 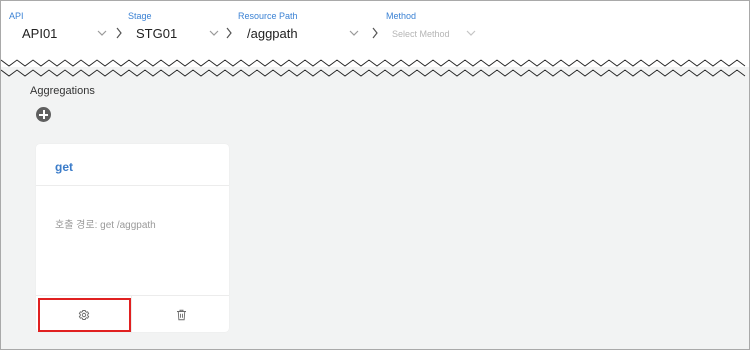 I want to click on api-value: API01, so click(x=40, y=33).